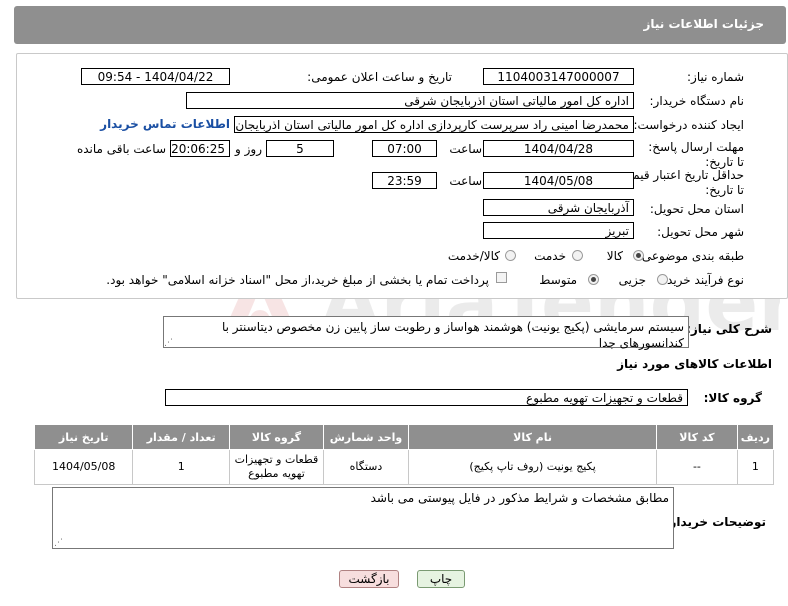  I want to click on buyer-contact-link: اطلاعات تماس خریدار, so click(165, 124).